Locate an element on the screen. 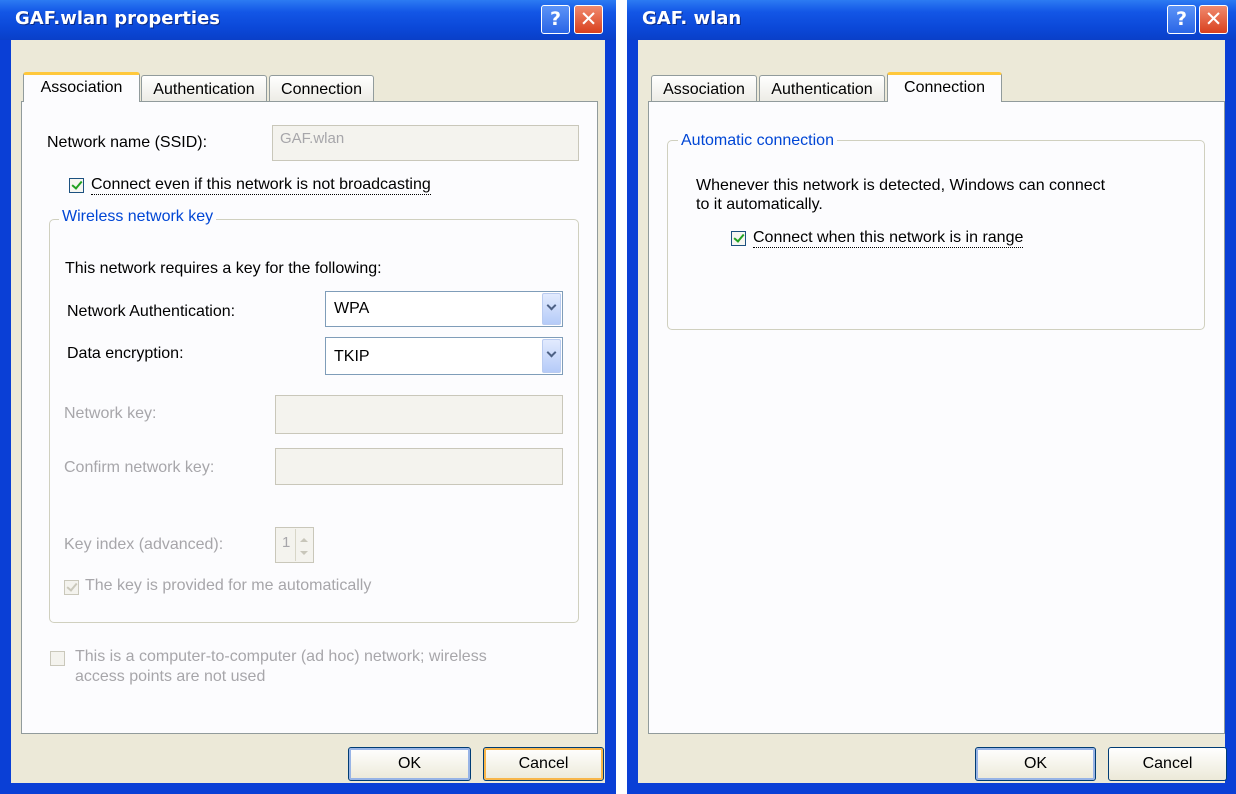 The height and width of the screenshot is (794, 1236). auth-dropdown-button is located at coordinates (551, 309).